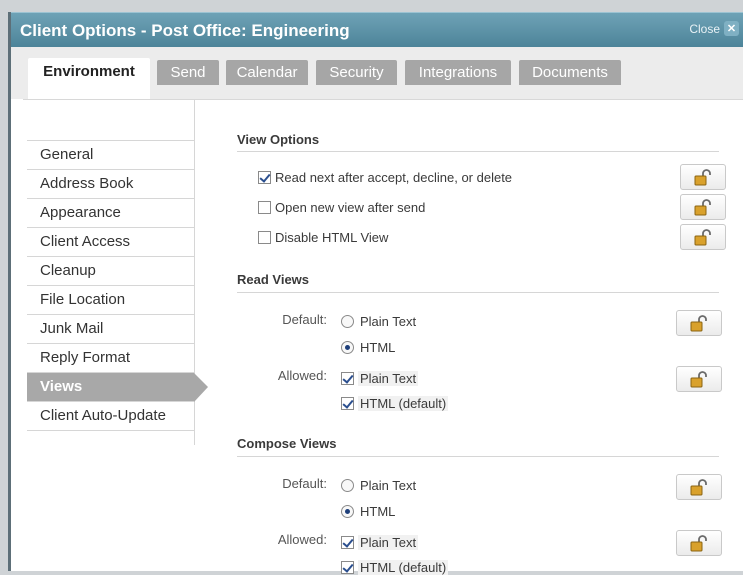 Image resolution: width=743 pixels, height=575 pixels. What do you see at coordinates (110, 416) in the screenshot?
I see `sidebar-item-client-auto-update: Client Auto-Update` at bounding box center [110, 416].